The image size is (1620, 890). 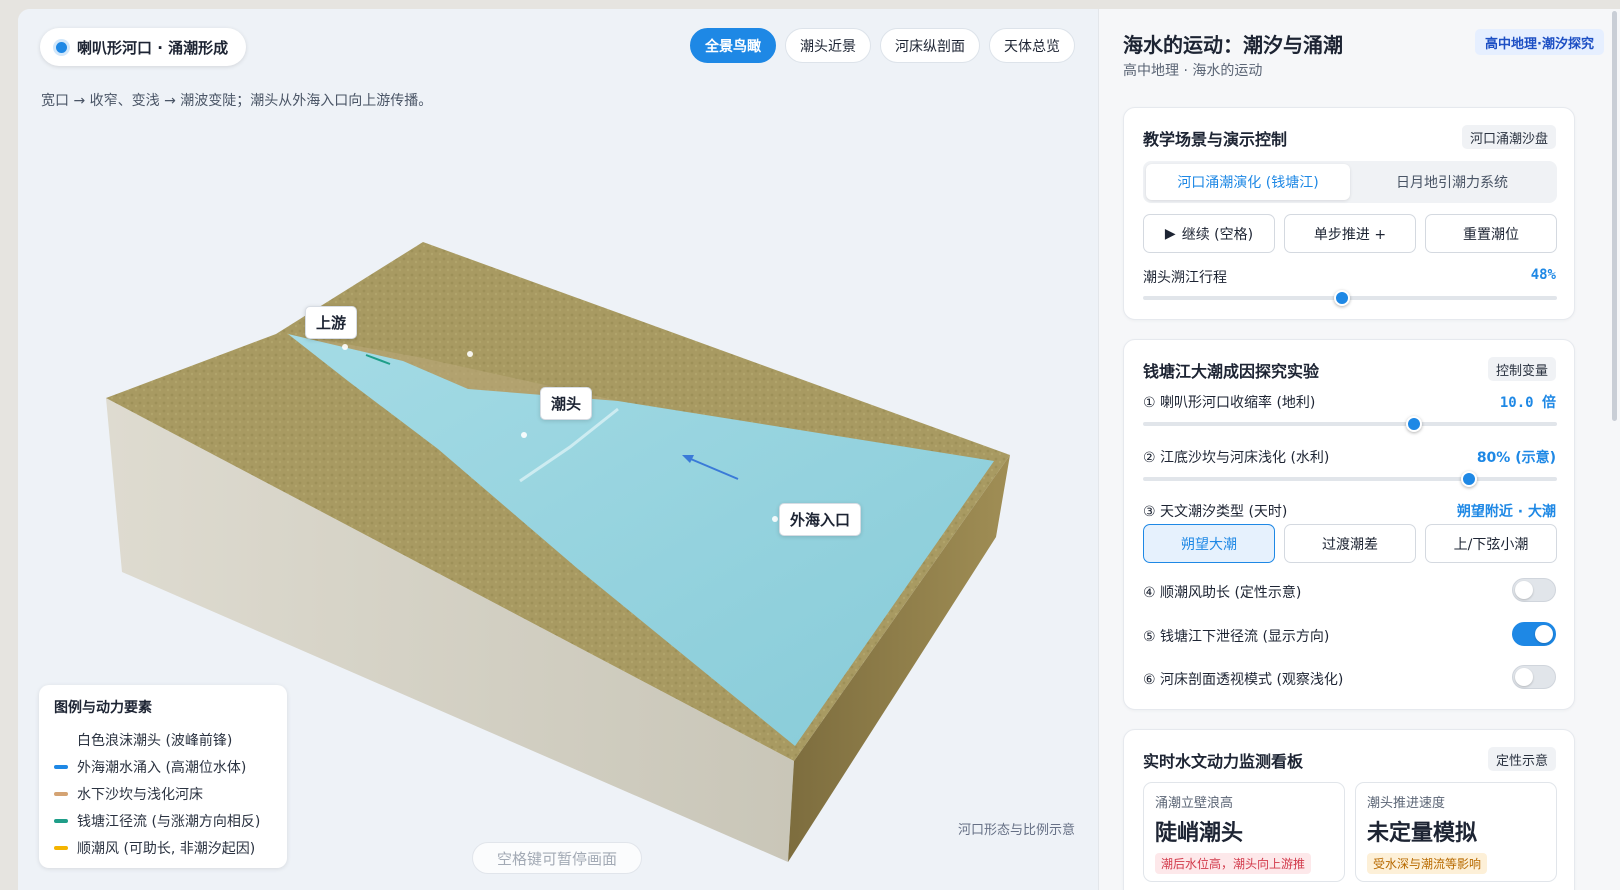 I want to click on shoal-slider-thumb, so click(x=1469, y=479).